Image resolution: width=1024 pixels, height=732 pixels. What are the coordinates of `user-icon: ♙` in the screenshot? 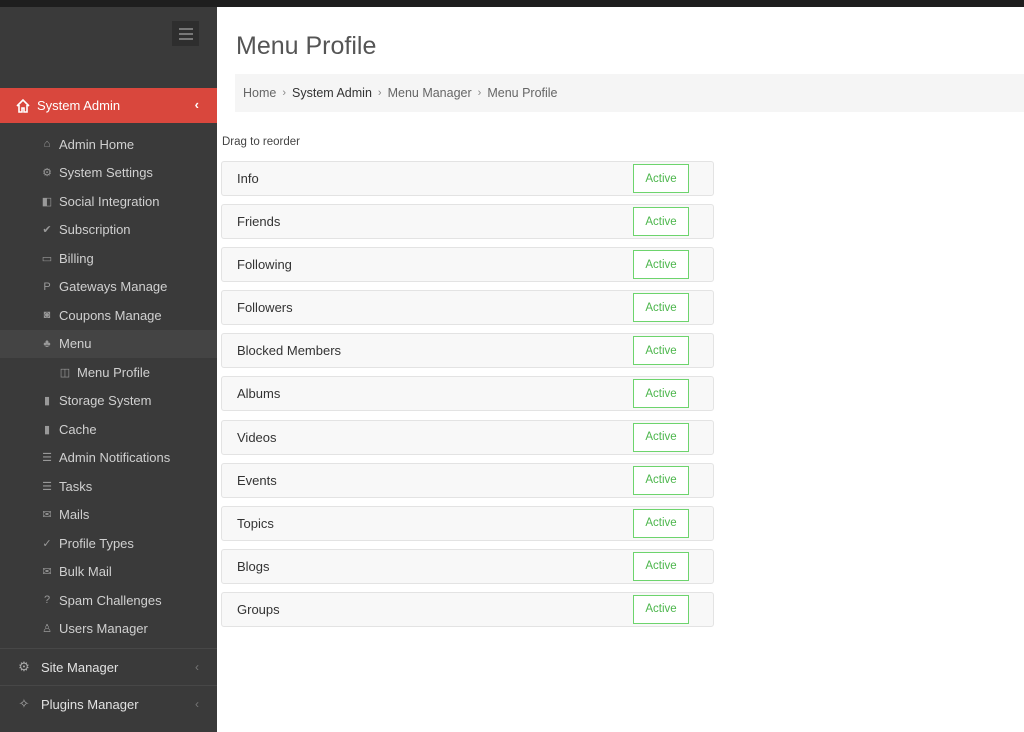 It's located at (47, 629).